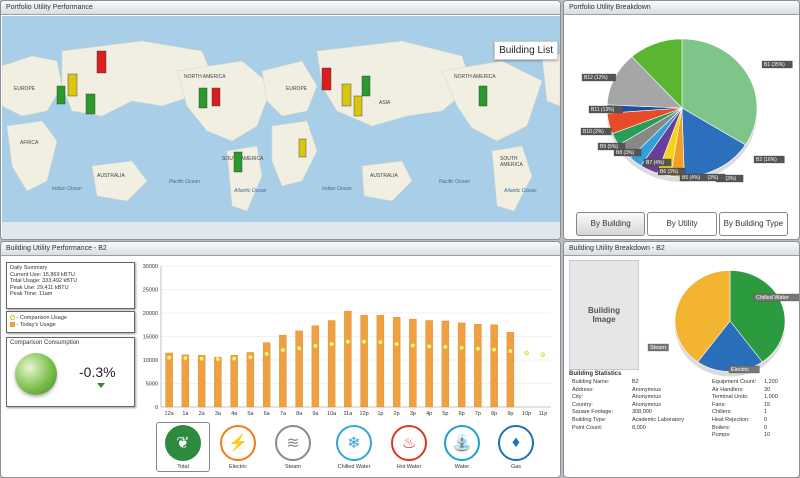 Image resolution: width=800 pixels, height=478 pixels. Describe the element at coordinates (753, 224) in the screenshot. I see `tab-by-building-type: By Building Type` at that location.